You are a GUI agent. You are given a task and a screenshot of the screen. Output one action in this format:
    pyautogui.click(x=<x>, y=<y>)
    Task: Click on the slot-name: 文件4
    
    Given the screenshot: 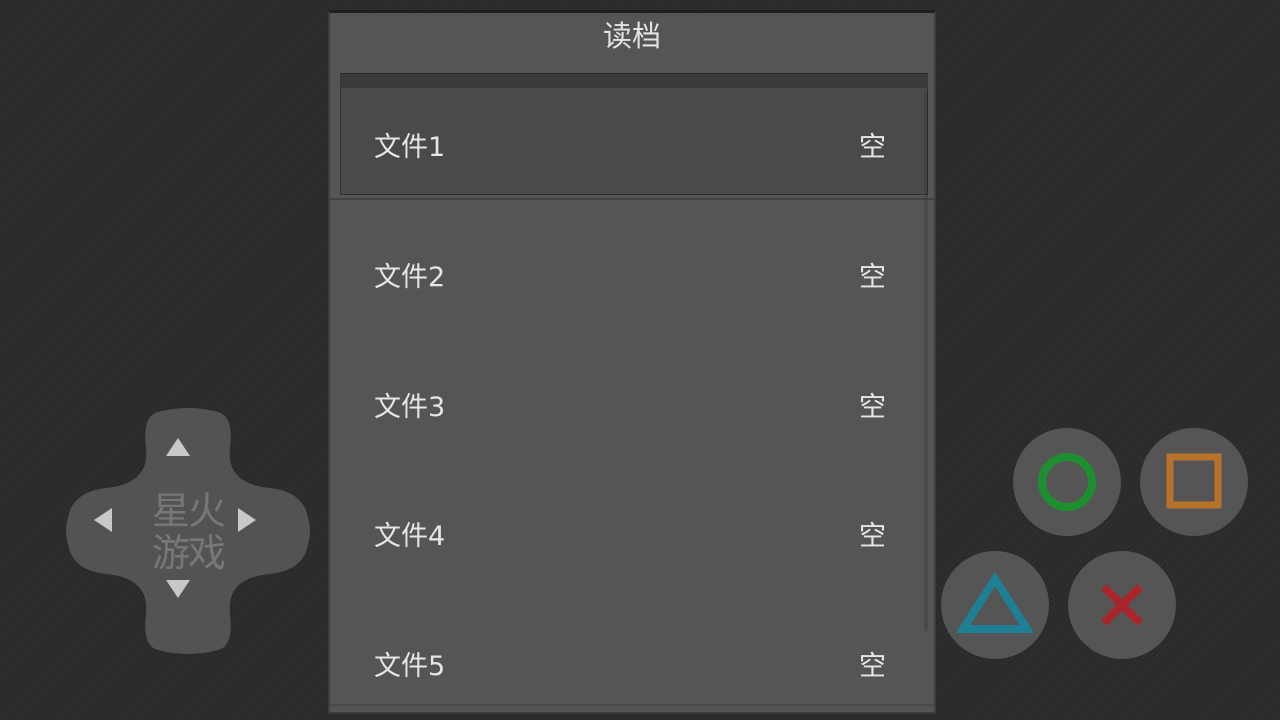 What is the action you would take?
    pyautogui.click(x=410, y=536)
    